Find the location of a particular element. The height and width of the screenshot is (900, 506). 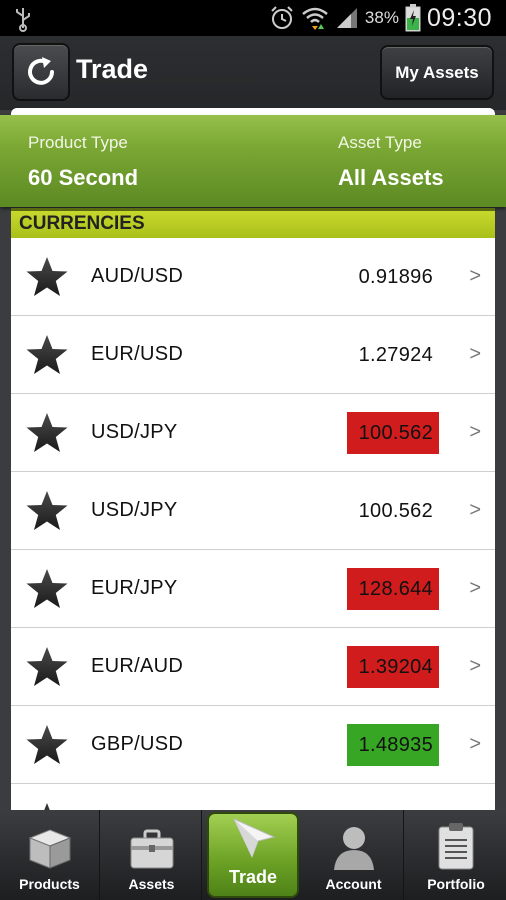

nav-account-label: Account is located at coordinates (353, 884).